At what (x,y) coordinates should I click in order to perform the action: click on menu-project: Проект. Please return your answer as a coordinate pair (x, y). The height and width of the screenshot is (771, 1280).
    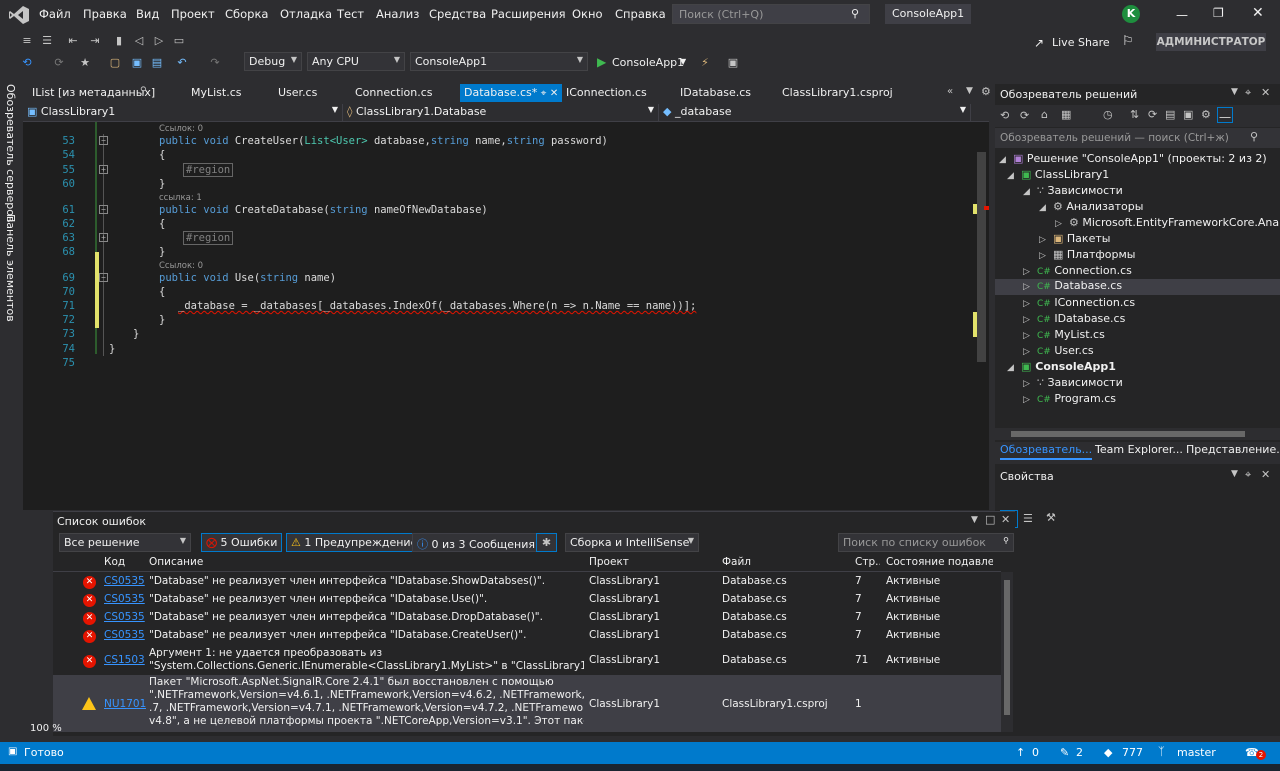
    Looking at the image, I should click on (193, 14).